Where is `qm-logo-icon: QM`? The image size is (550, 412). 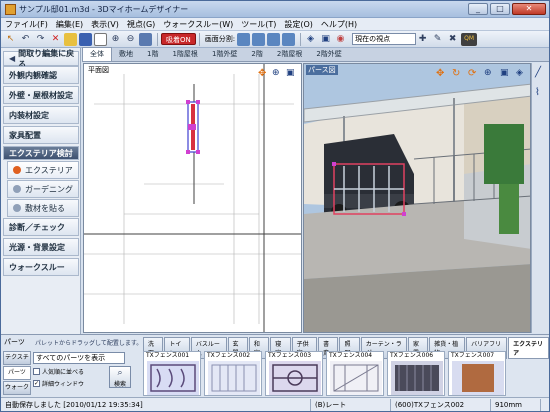
qm-logo-icon: QM is located at coordinates (469, 39).